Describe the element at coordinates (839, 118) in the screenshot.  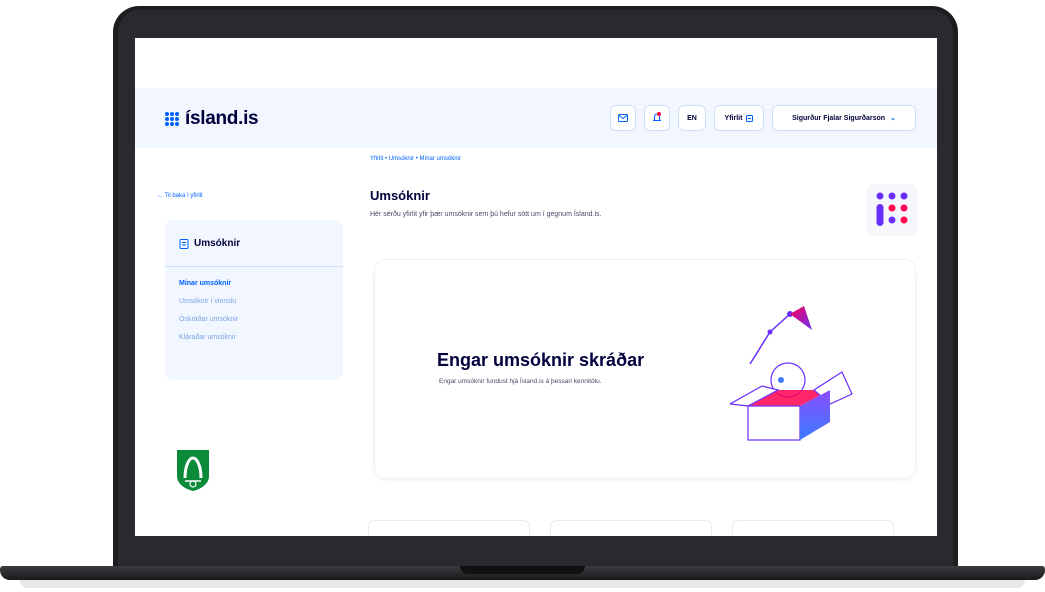
I see `user-name: Sigurður Fjalar Sigurðarson` at that location.